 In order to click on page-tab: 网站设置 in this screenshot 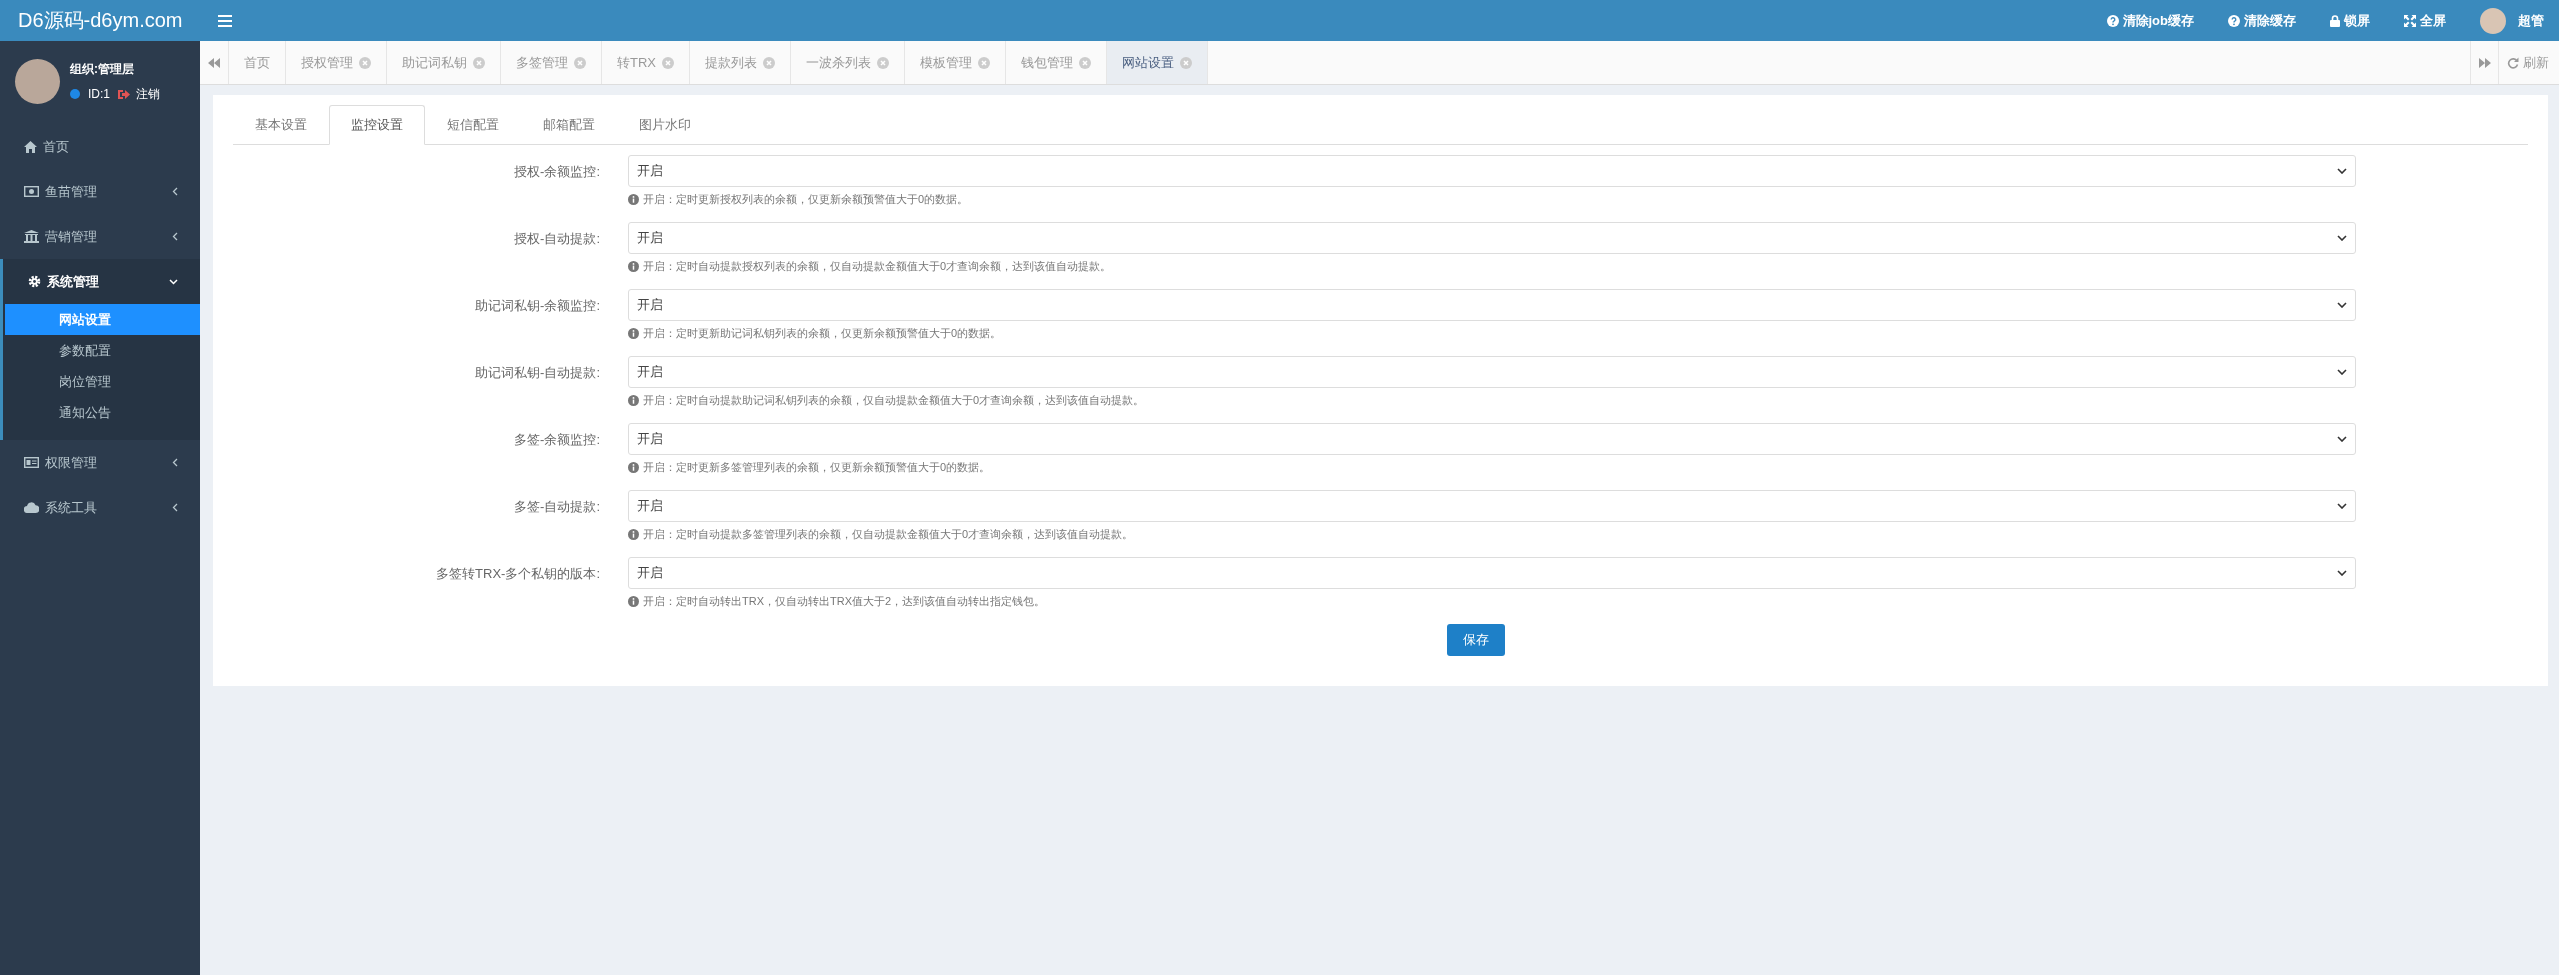, I will do `click(1157, 62)`.